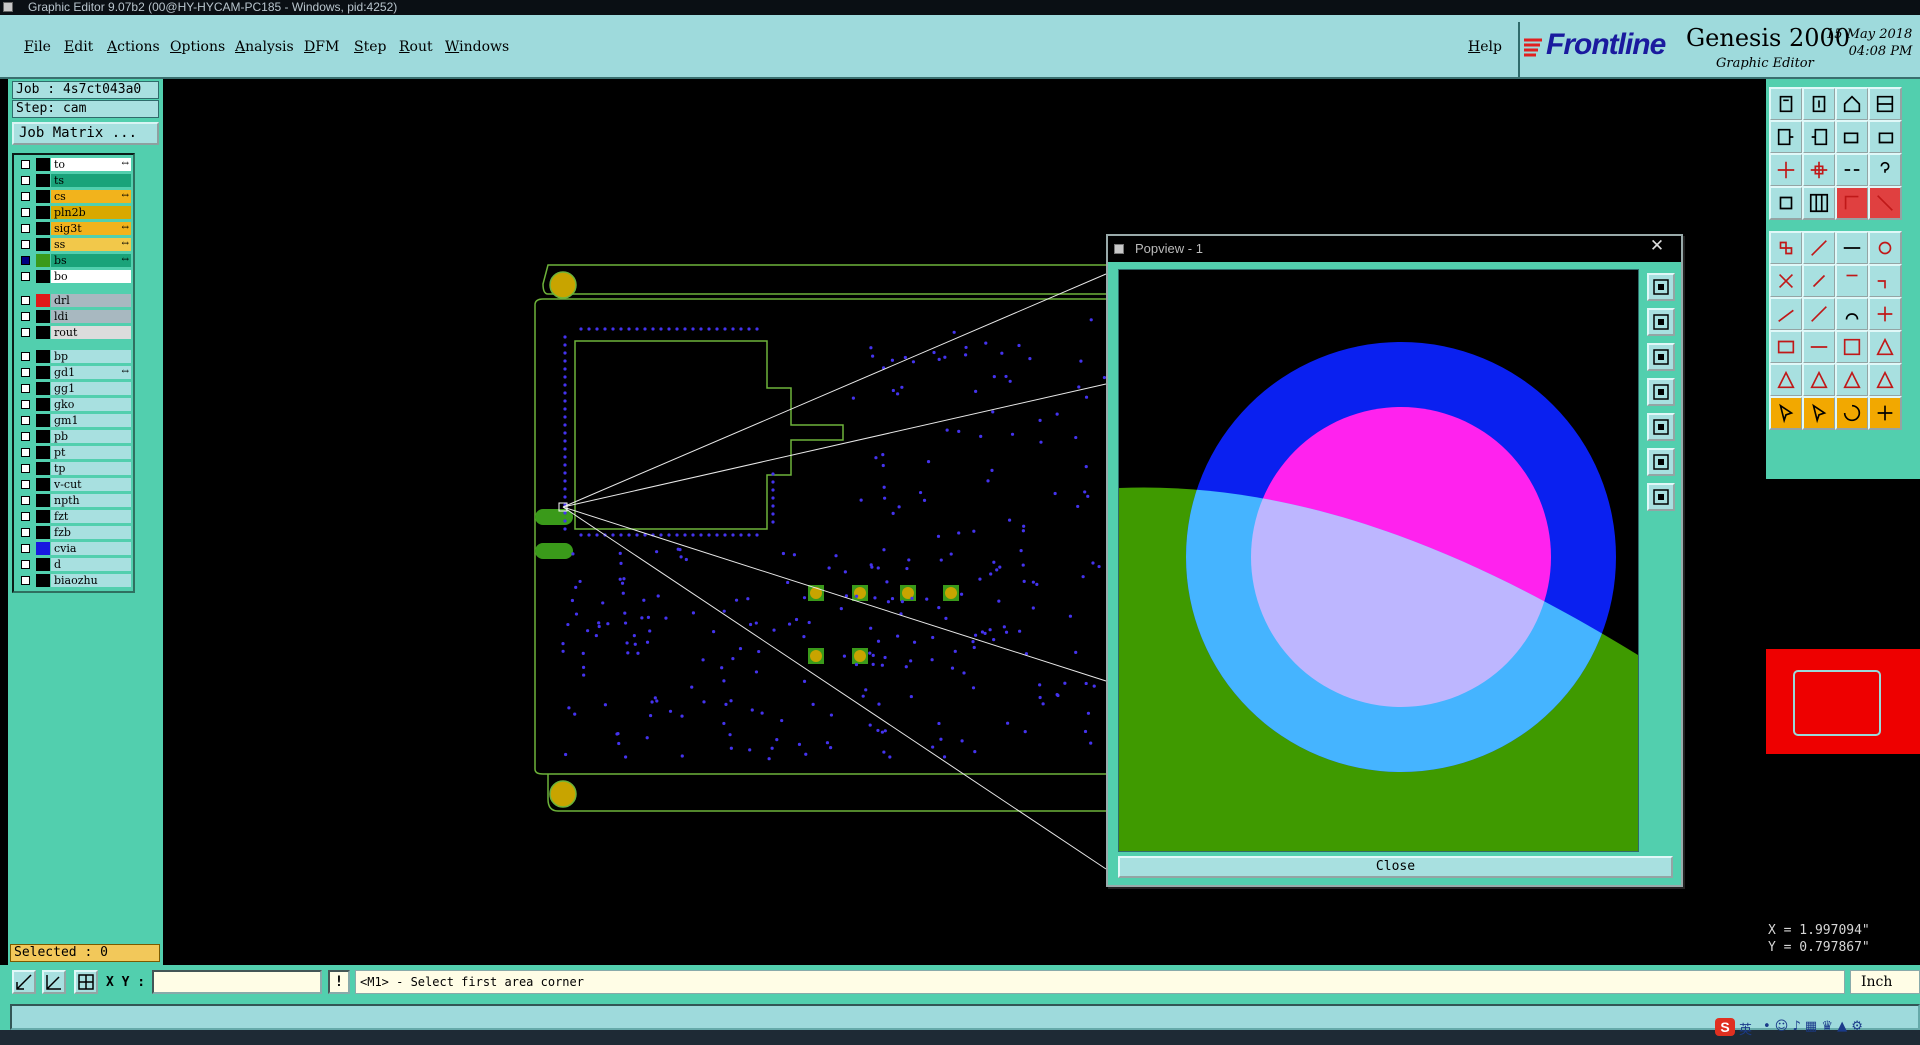 The width and height of the screenshot is (1920, 1045). What do you see at coordinates (1745, 1028) in the screenshot?
I see `ime-mode-label: 英` at bounding box center [1745, 1028].